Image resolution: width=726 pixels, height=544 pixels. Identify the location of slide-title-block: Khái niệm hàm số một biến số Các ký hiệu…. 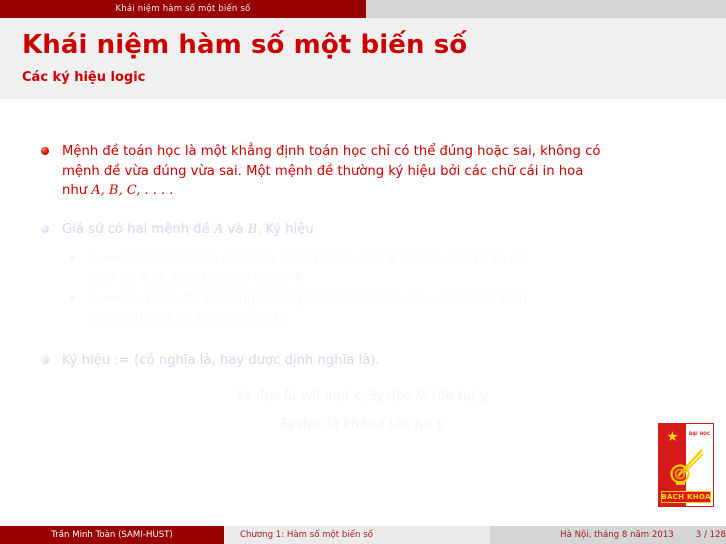
(363, 58).